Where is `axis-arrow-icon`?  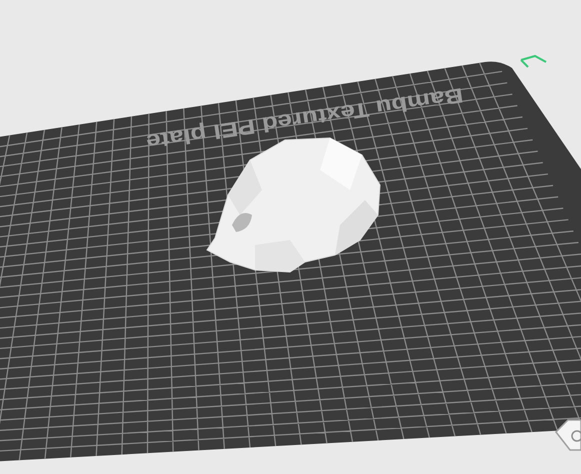 axis-arrow-icon is located at coordinates (533, 61).